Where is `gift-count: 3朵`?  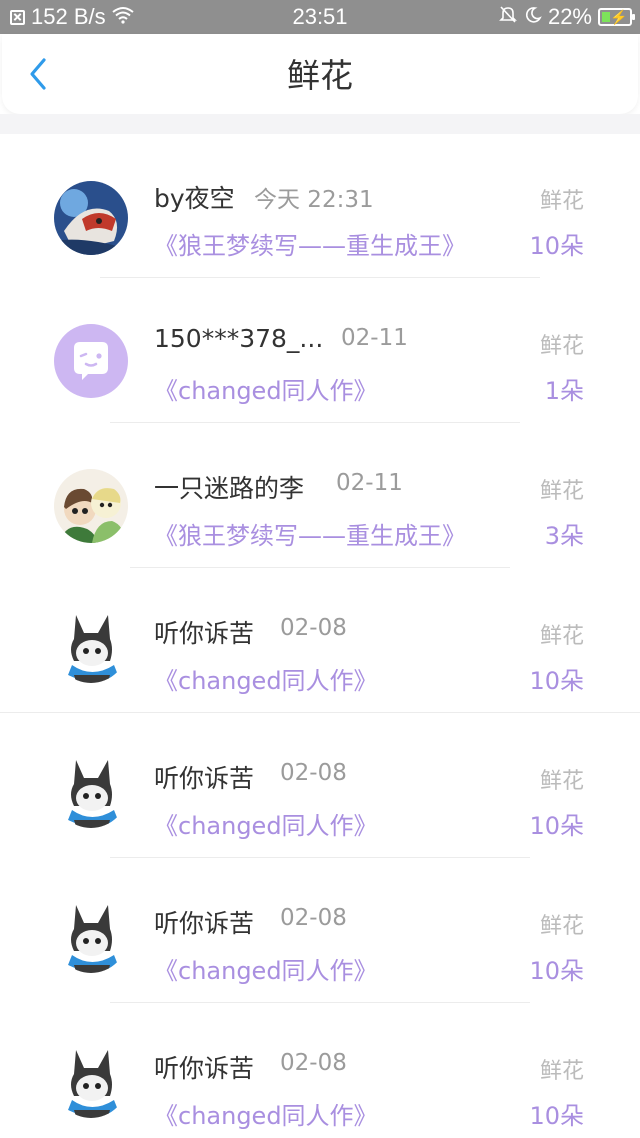 gift-count: 3朵 is located at coordinates (564, 536).